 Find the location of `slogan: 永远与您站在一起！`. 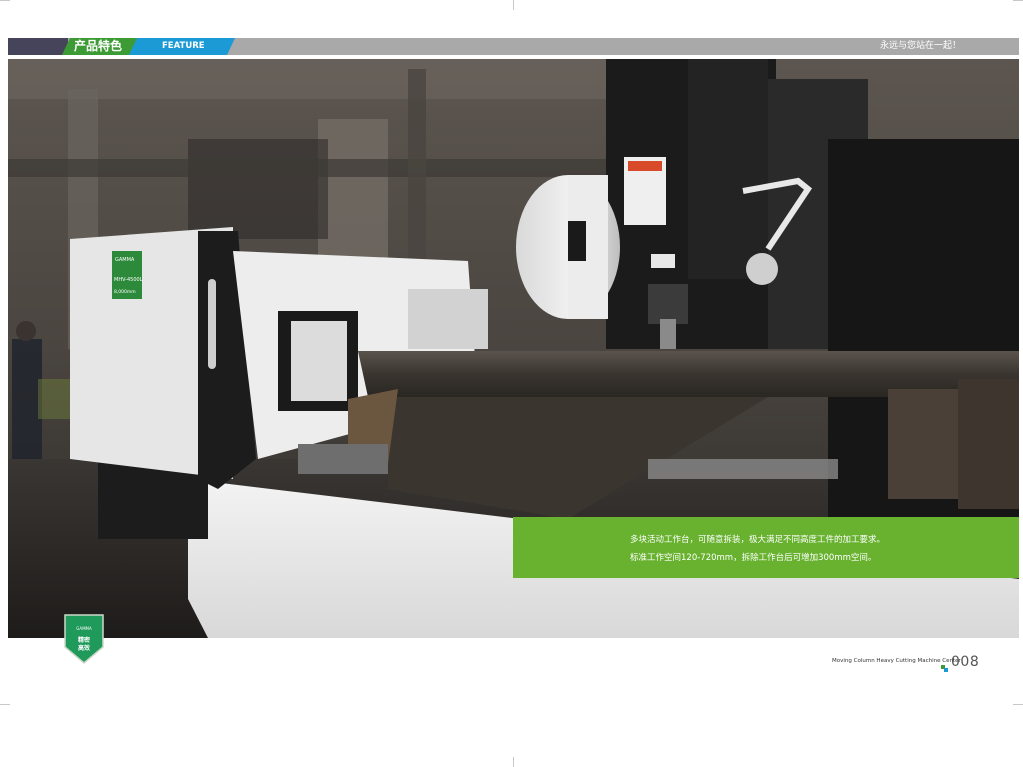

slogan: 永远与您站在一起！ is located at coordinates (920, 46).